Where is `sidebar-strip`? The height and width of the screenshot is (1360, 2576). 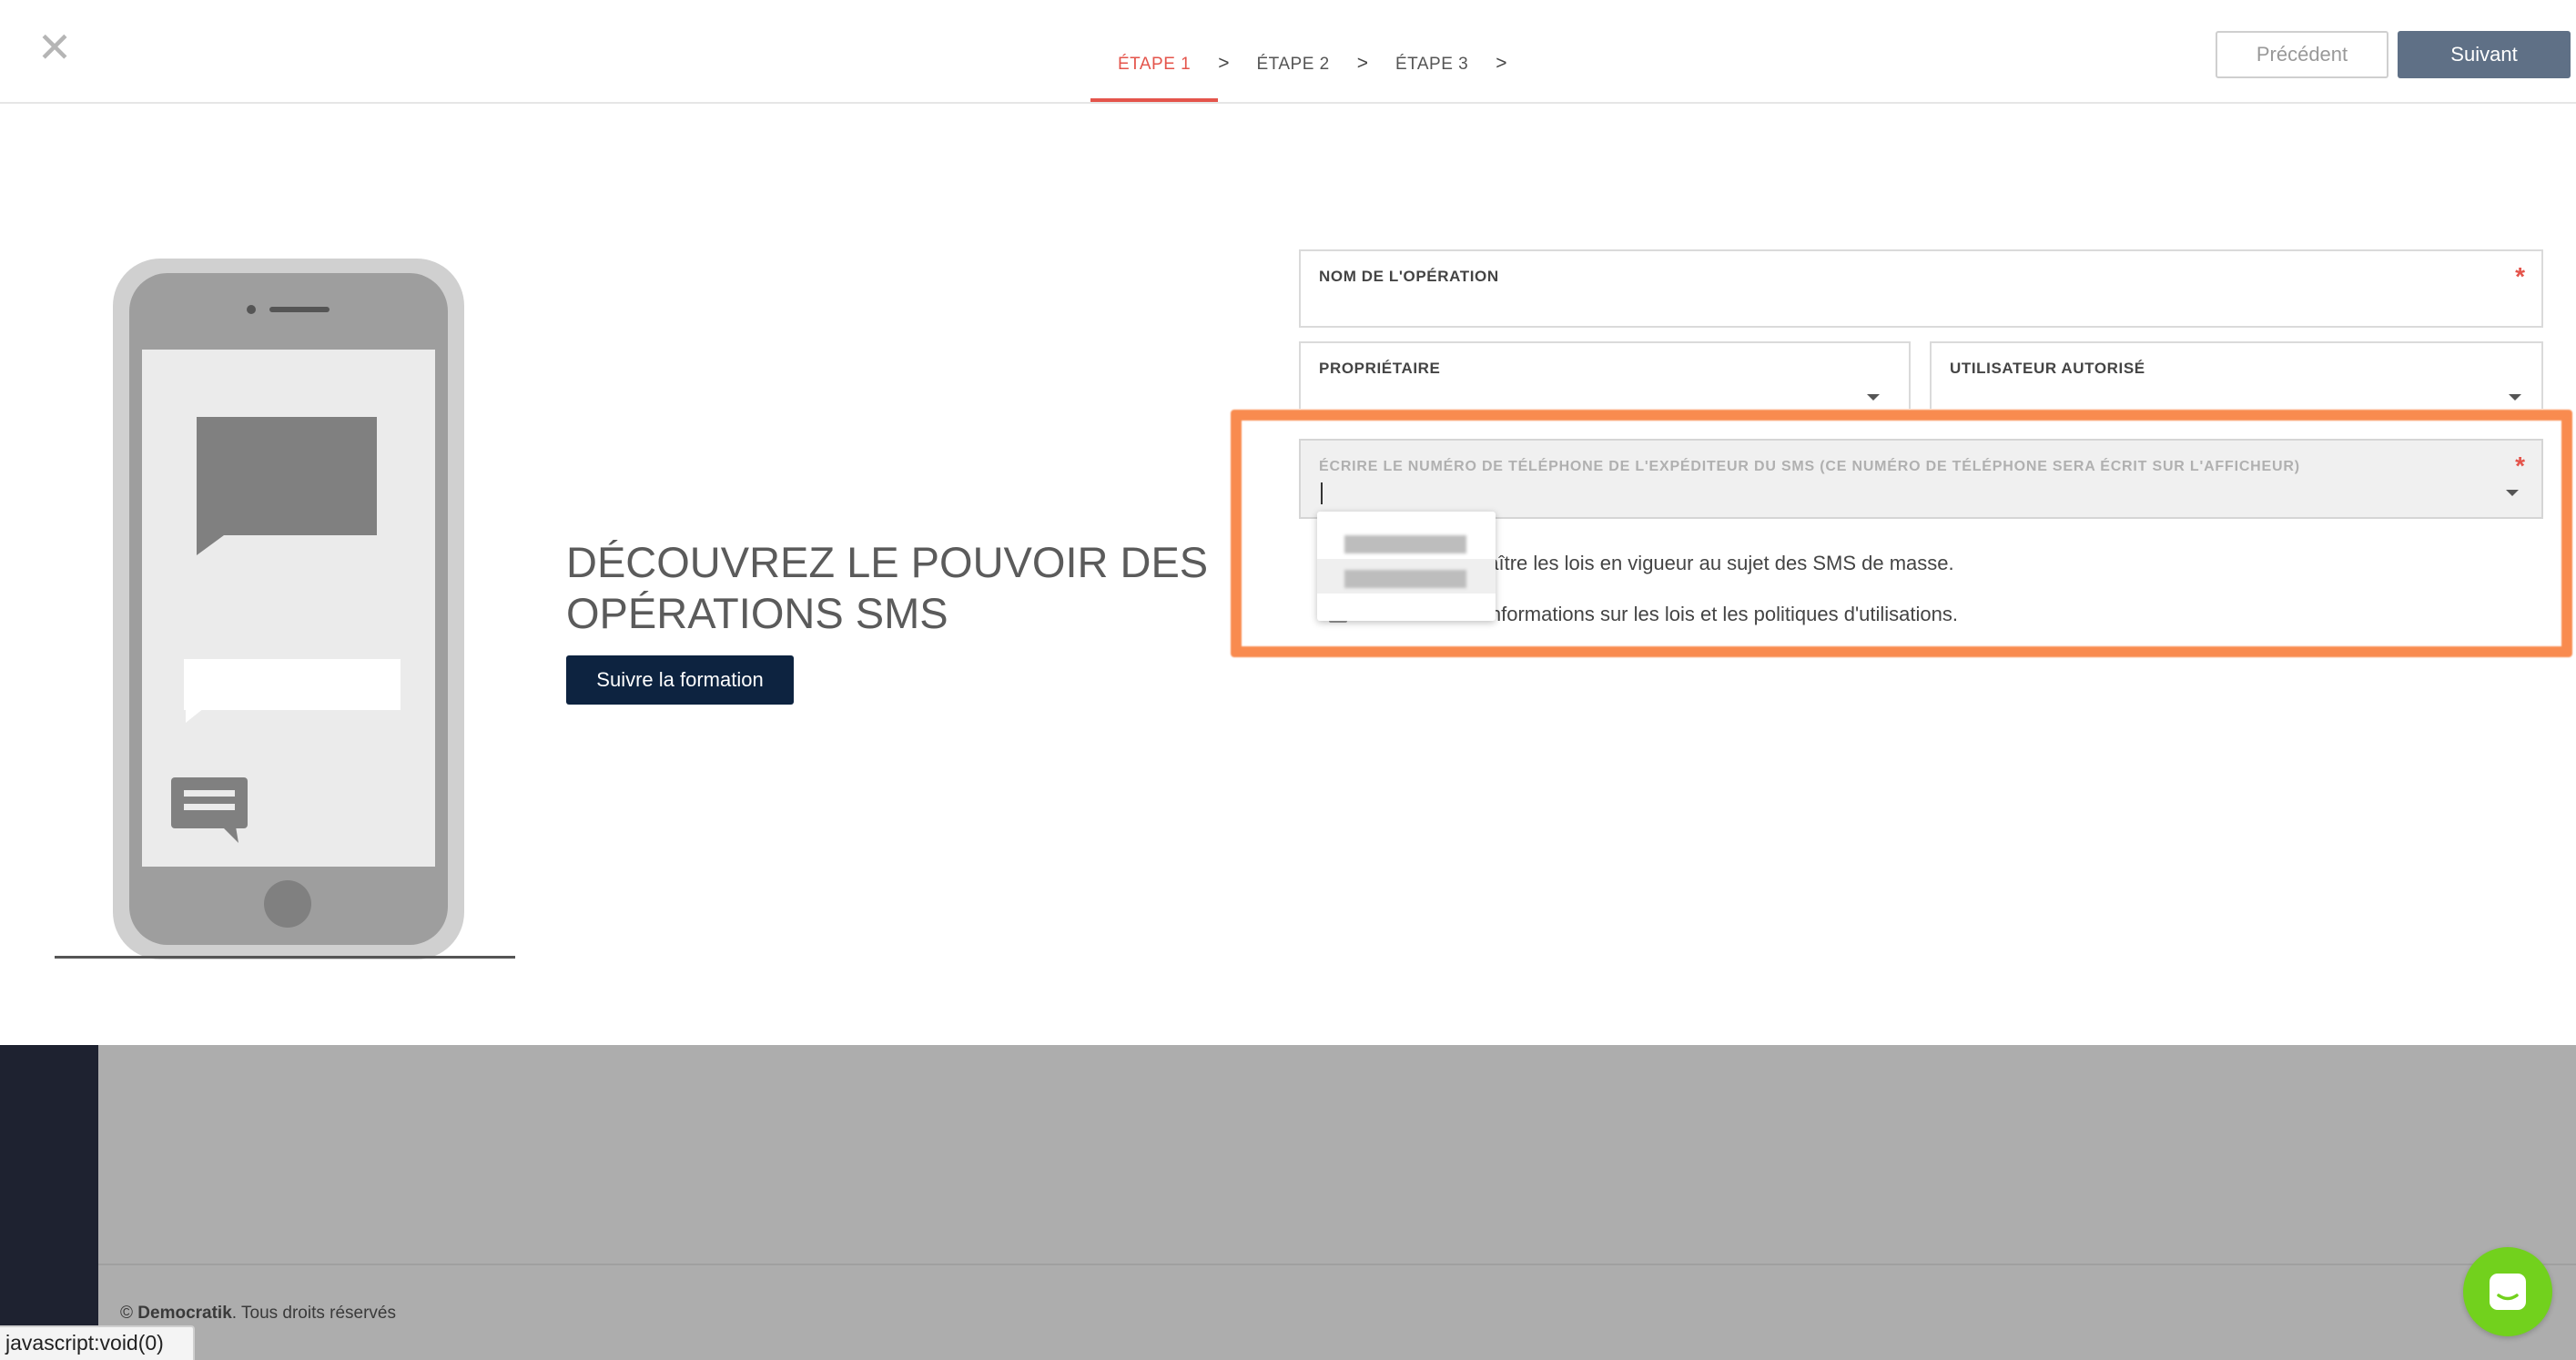
sidebar-strip is located at coordinates (49, 1203).